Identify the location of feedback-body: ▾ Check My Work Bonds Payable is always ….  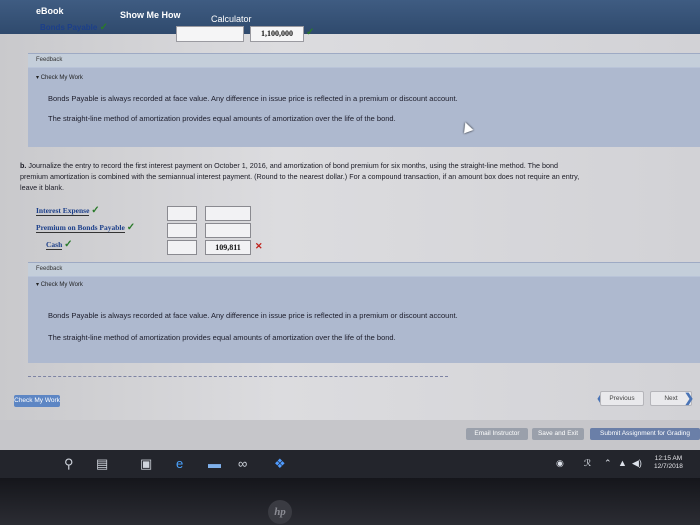
(364, 107).